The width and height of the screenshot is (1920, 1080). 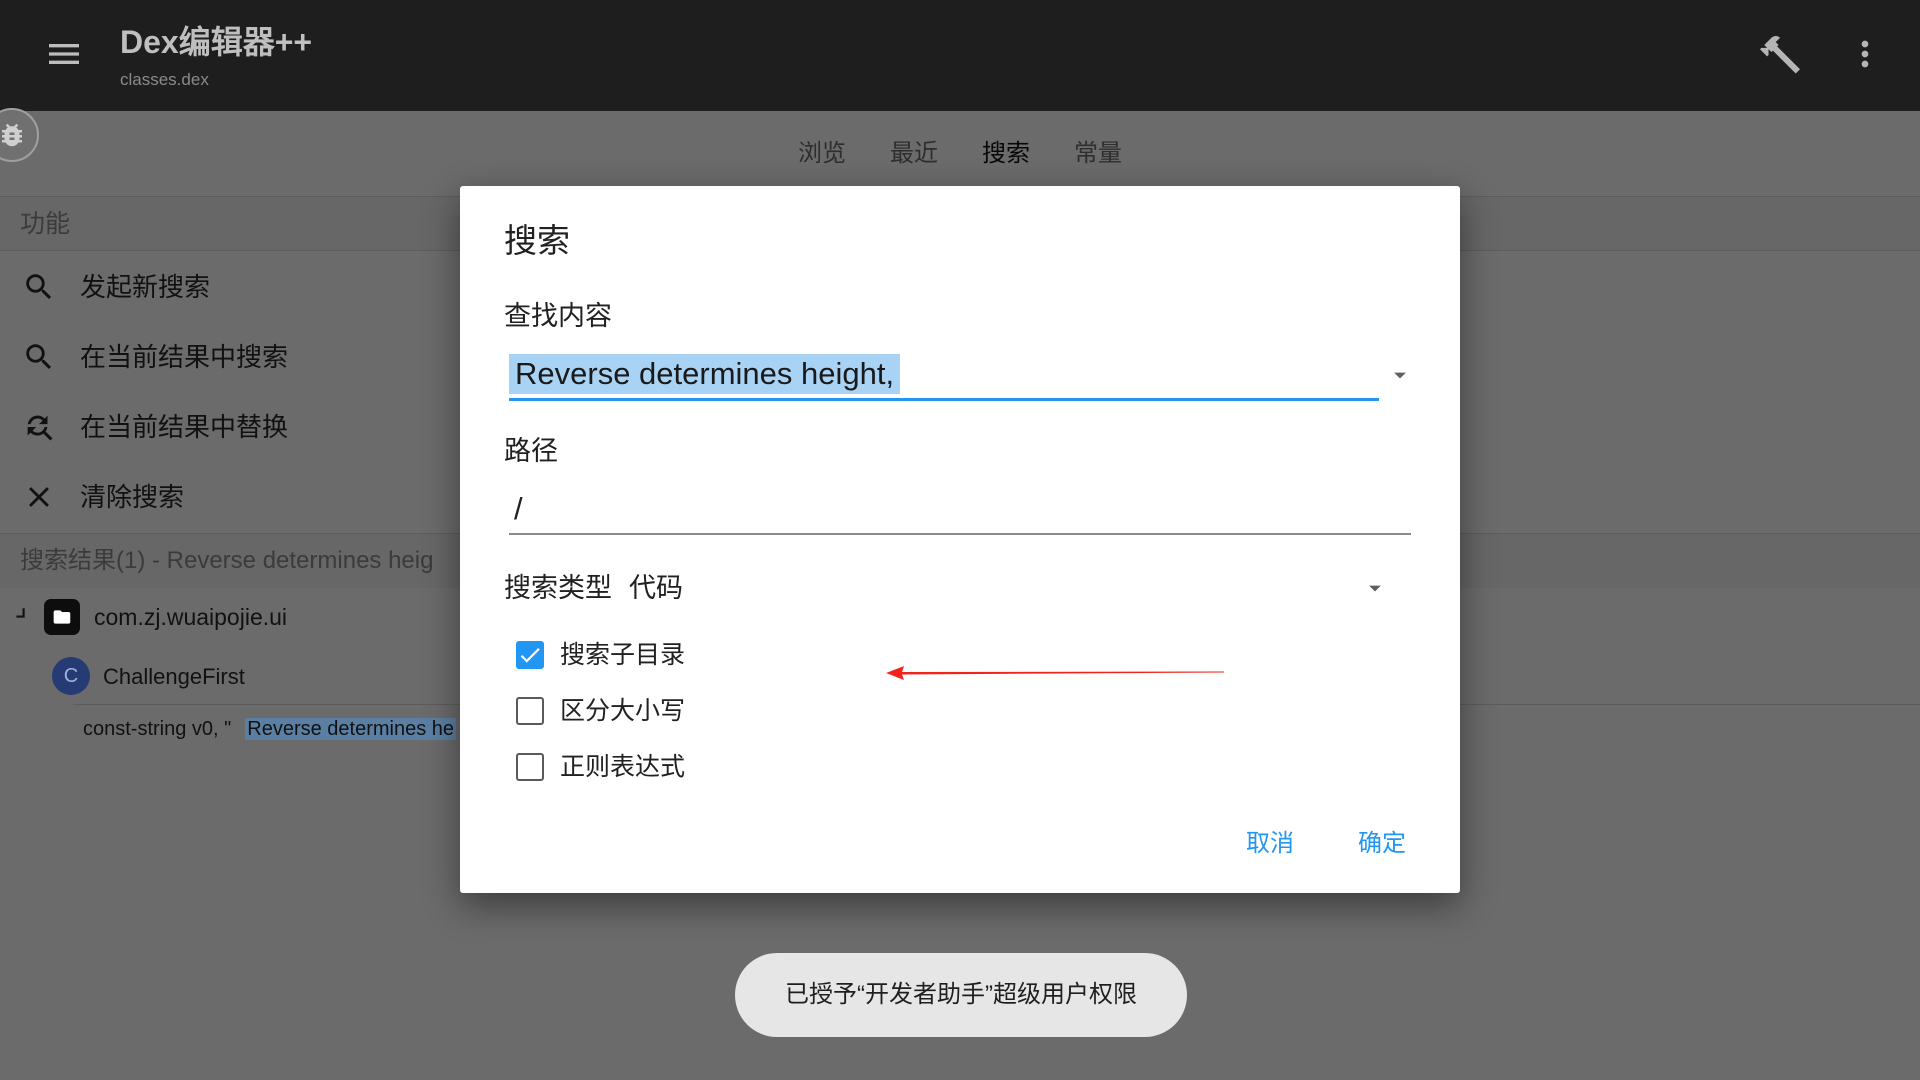 I want to click on package-name: com.zj.wuaipojie.ui, so click(x=190, y=617).